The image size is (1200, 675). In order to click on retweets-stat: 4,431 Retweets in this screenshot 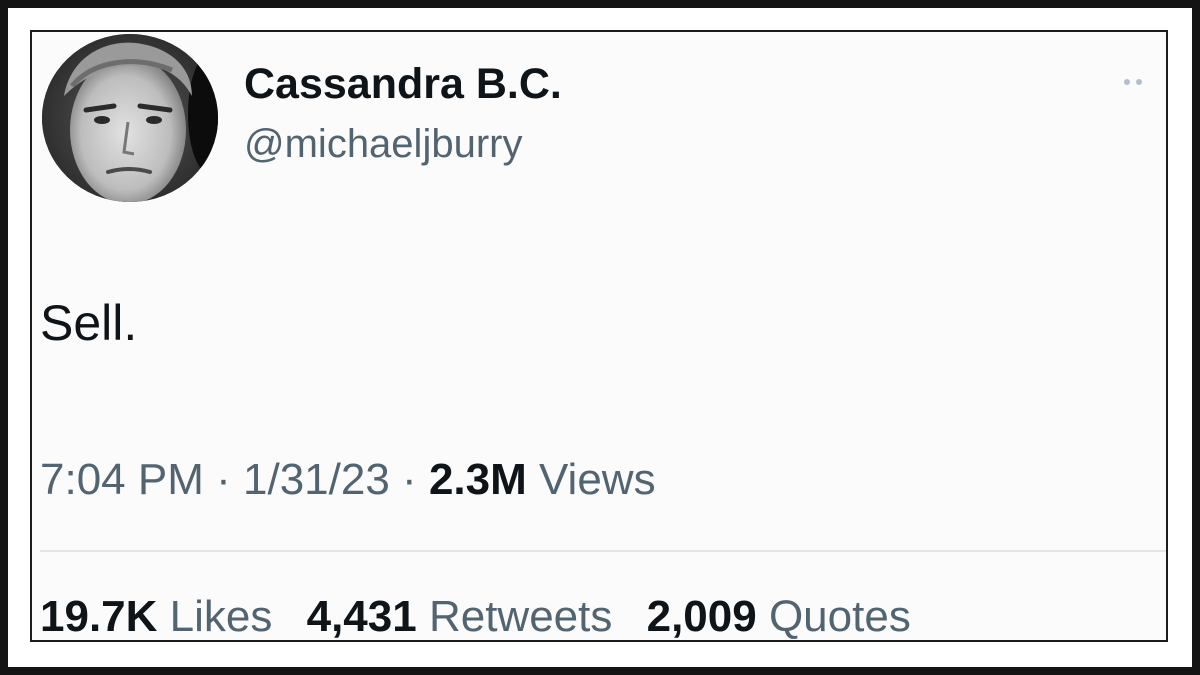, I will do `click(459, 616)`.